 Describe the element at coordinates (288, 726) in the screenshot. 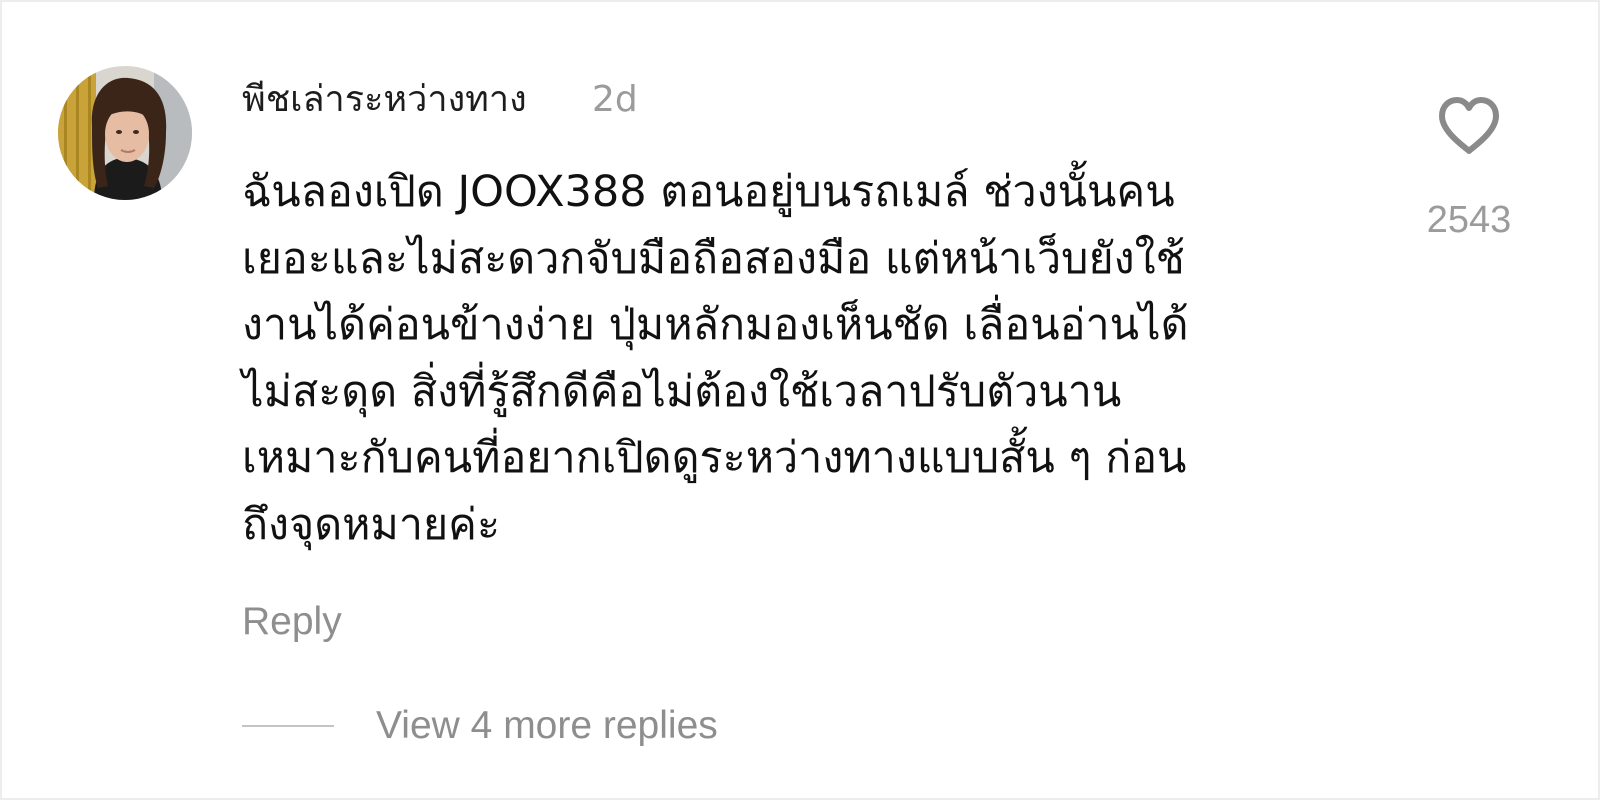

I see `replies-divider` at that location.